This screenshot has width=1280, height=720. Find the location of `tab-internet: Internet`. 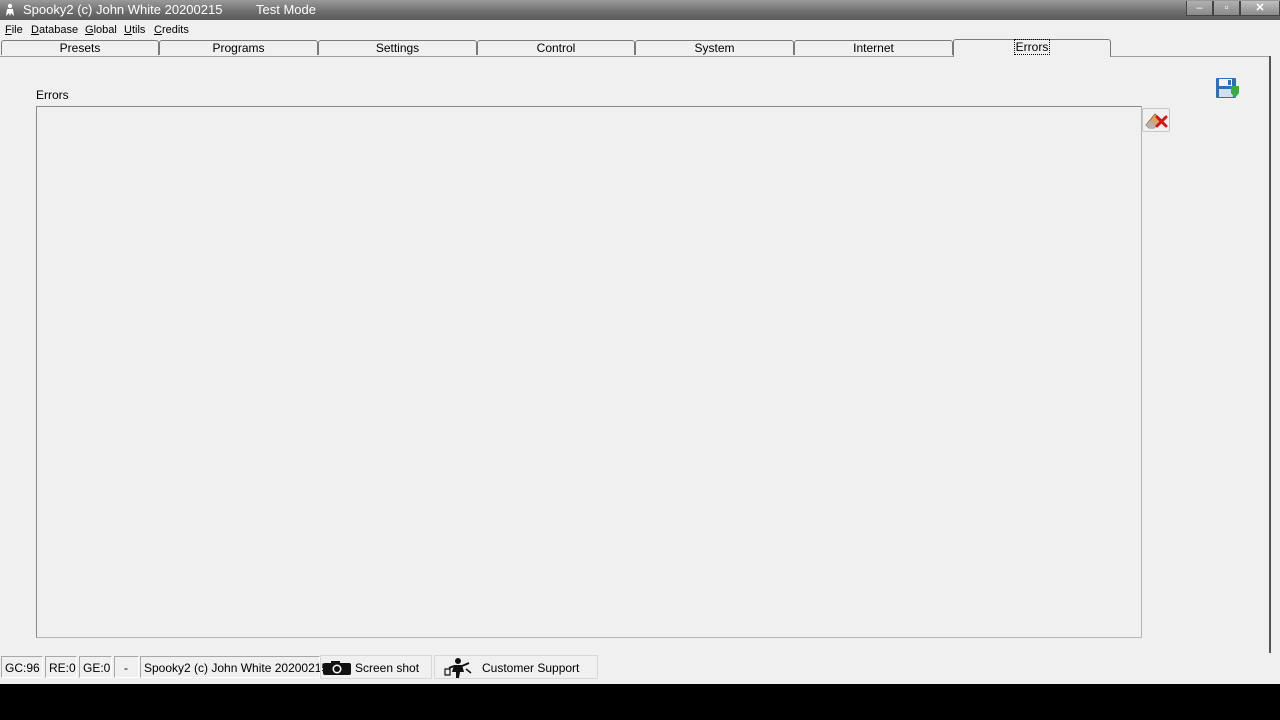

tab-internet: Internet is located at coordinates (873, 47).